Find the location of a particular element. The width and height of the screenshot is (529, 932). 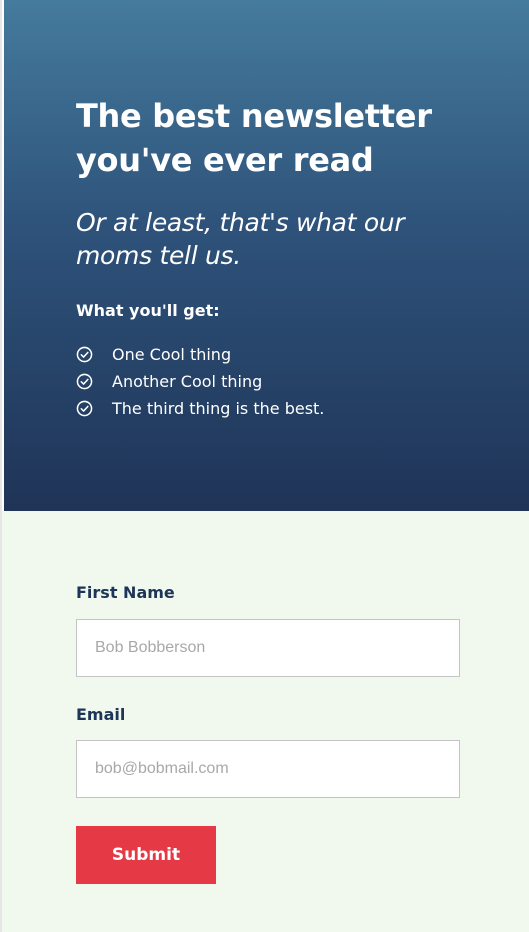

submit-button: Submit is located at coordinates (146, 855).